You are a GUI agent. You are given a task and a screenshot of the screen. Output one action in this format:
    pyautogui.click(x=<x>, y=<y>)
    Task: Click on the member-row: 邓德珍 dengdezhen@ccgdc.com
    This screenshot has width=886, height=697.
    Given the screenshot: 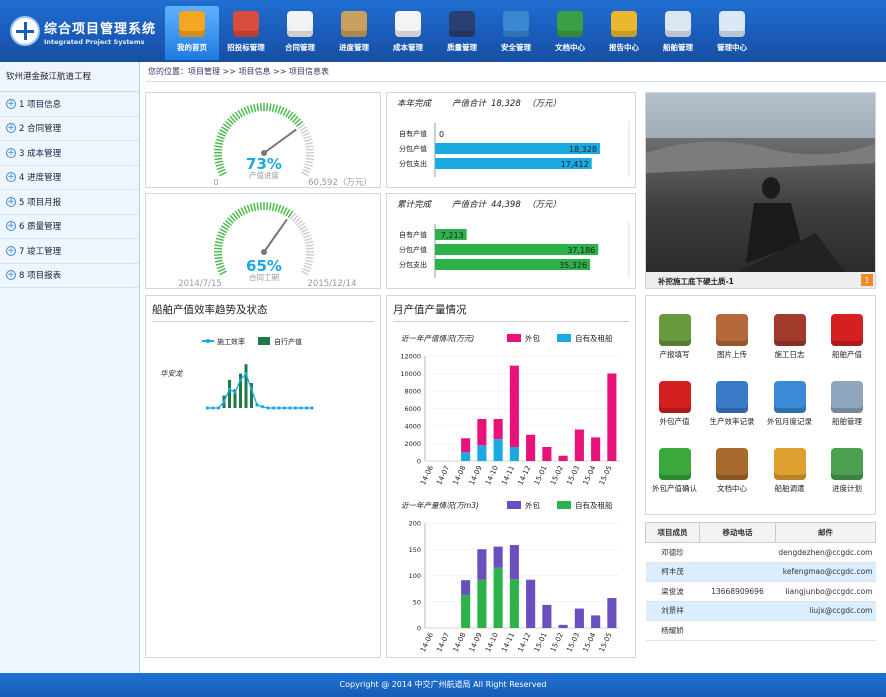 What is the action you would take?
    pyautogui.click(x=760, y=552)
    